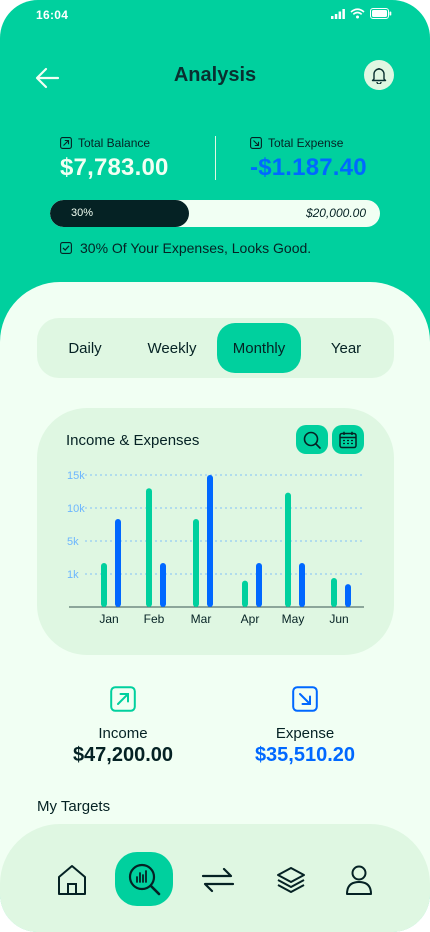 This screenshot has width=430, height=932. What do you see at coordinates (335, 213) in the screenshot?
I see `progress-target: $20,000.00` at bounding box center [335, 213].